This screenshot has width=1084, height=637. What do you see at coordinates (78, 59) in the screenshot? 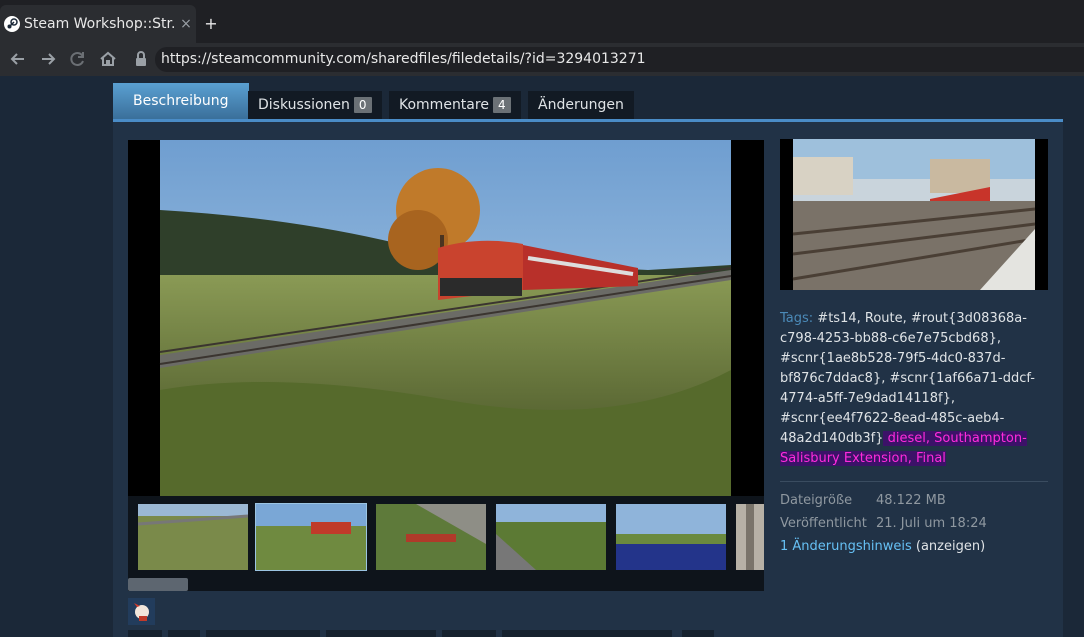
I see `reload-icon` at bounding box center [78, 59].